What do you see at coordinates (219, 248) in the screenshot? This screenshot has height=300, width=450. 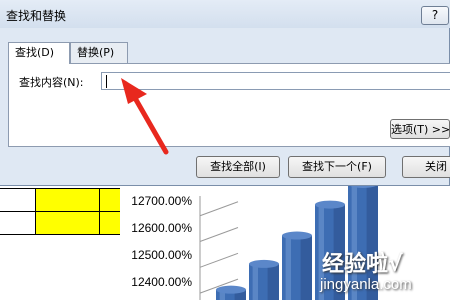 I see `chart-gridlines` at bounding box center [219, 248].